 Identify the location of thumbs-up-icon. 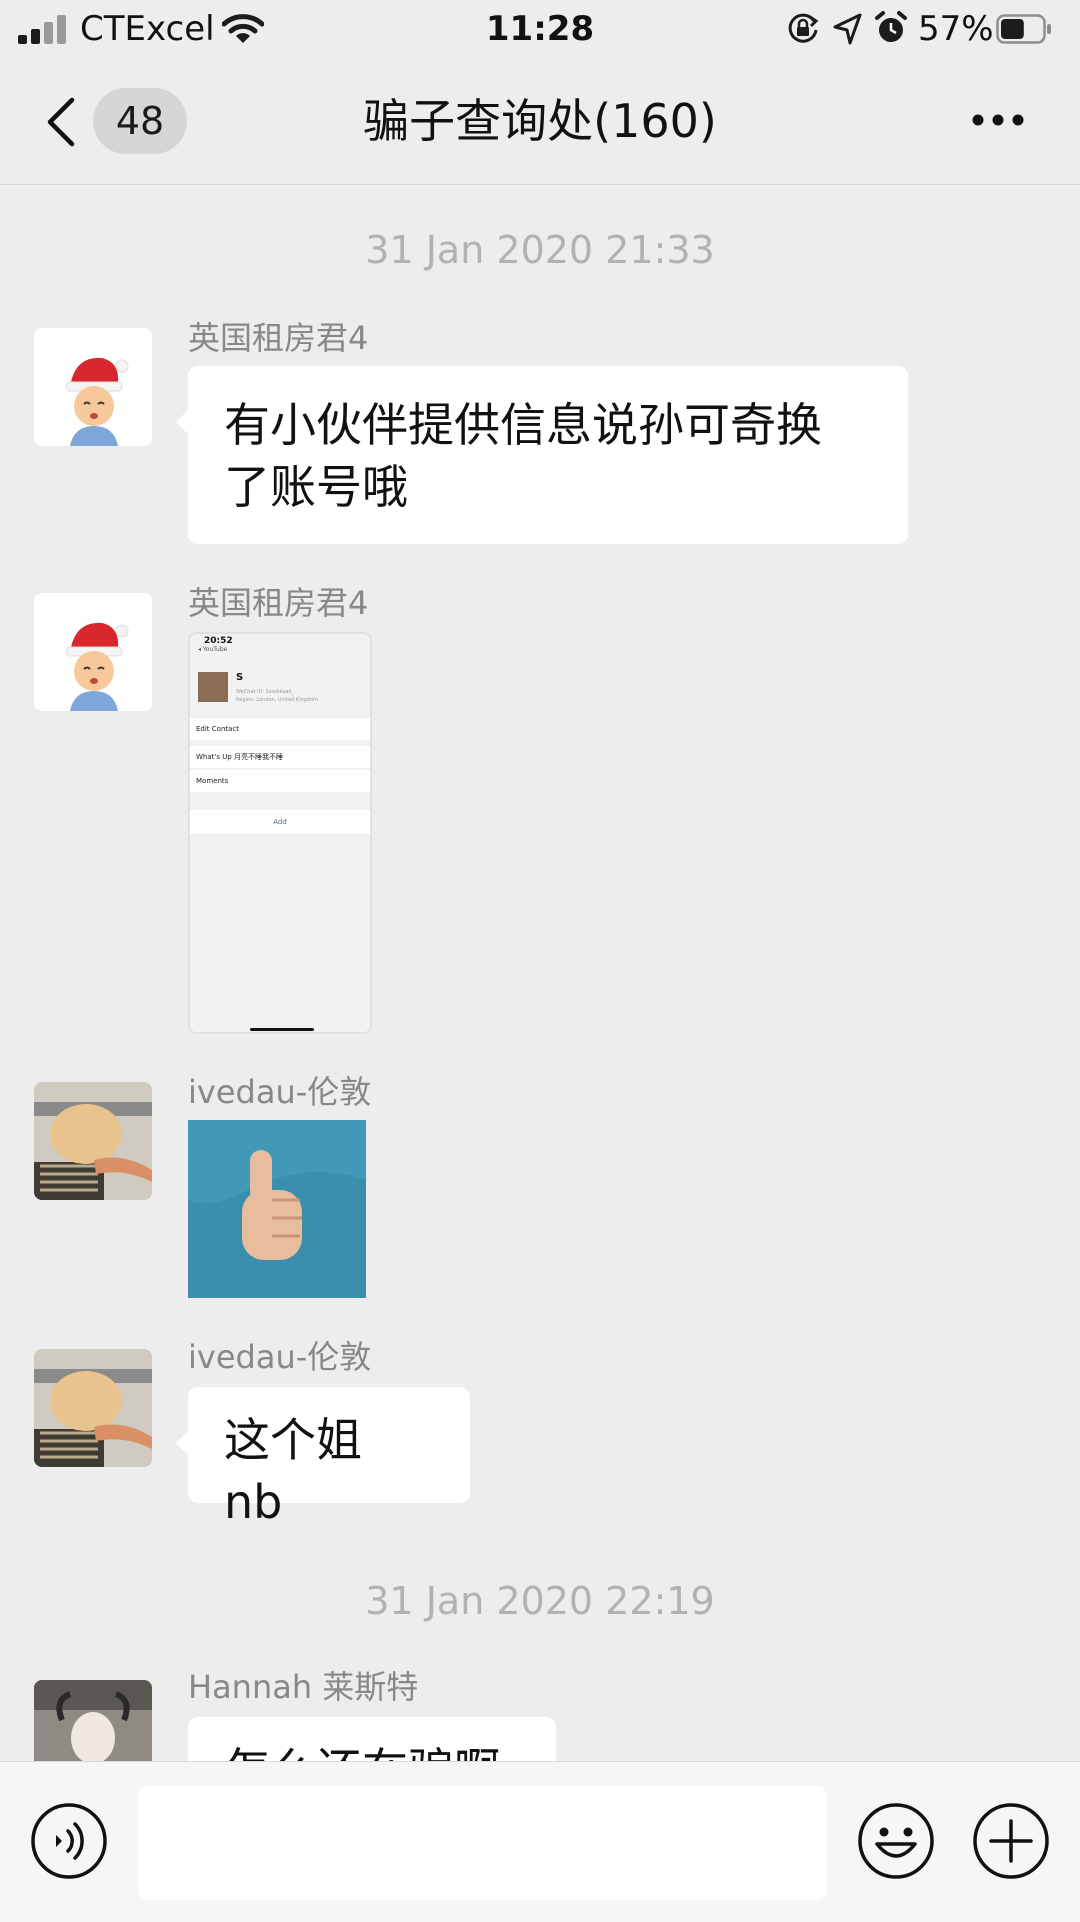
(277, 1209).